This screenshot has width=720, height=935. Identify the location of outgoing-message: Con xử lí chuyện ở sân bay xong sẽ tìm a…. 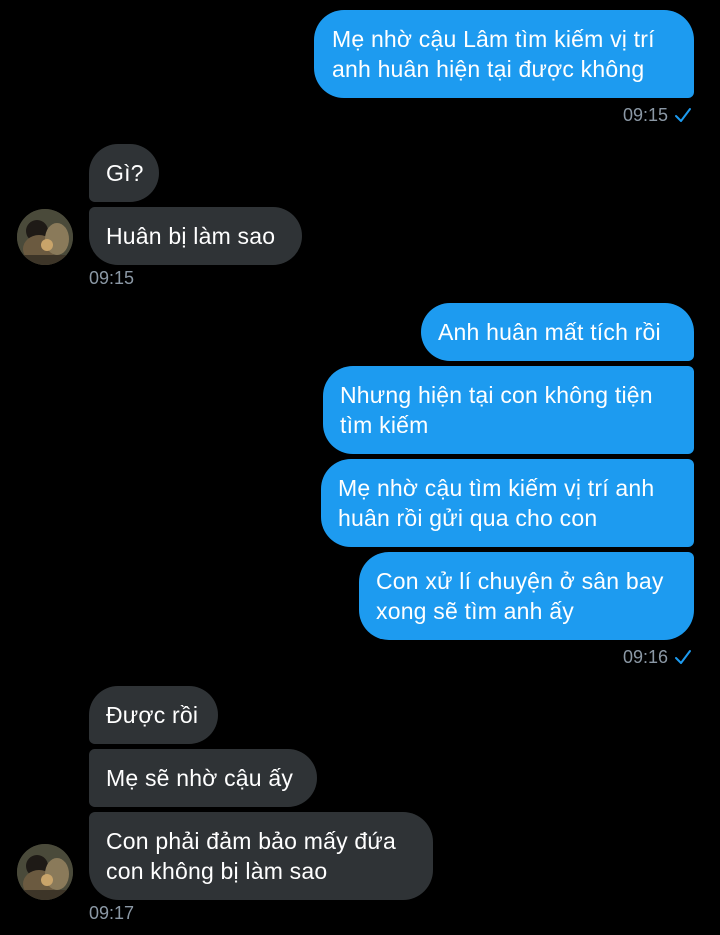
(526, 596).